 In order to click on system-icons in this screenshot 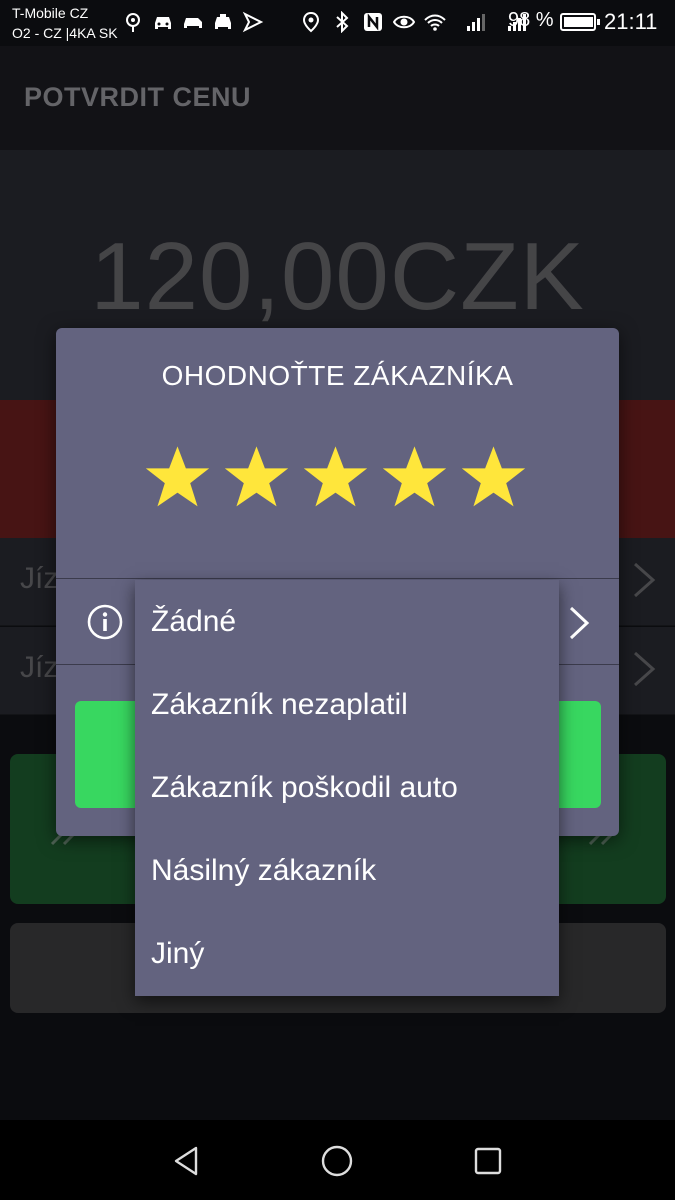, I will do `click(414, 22)`.